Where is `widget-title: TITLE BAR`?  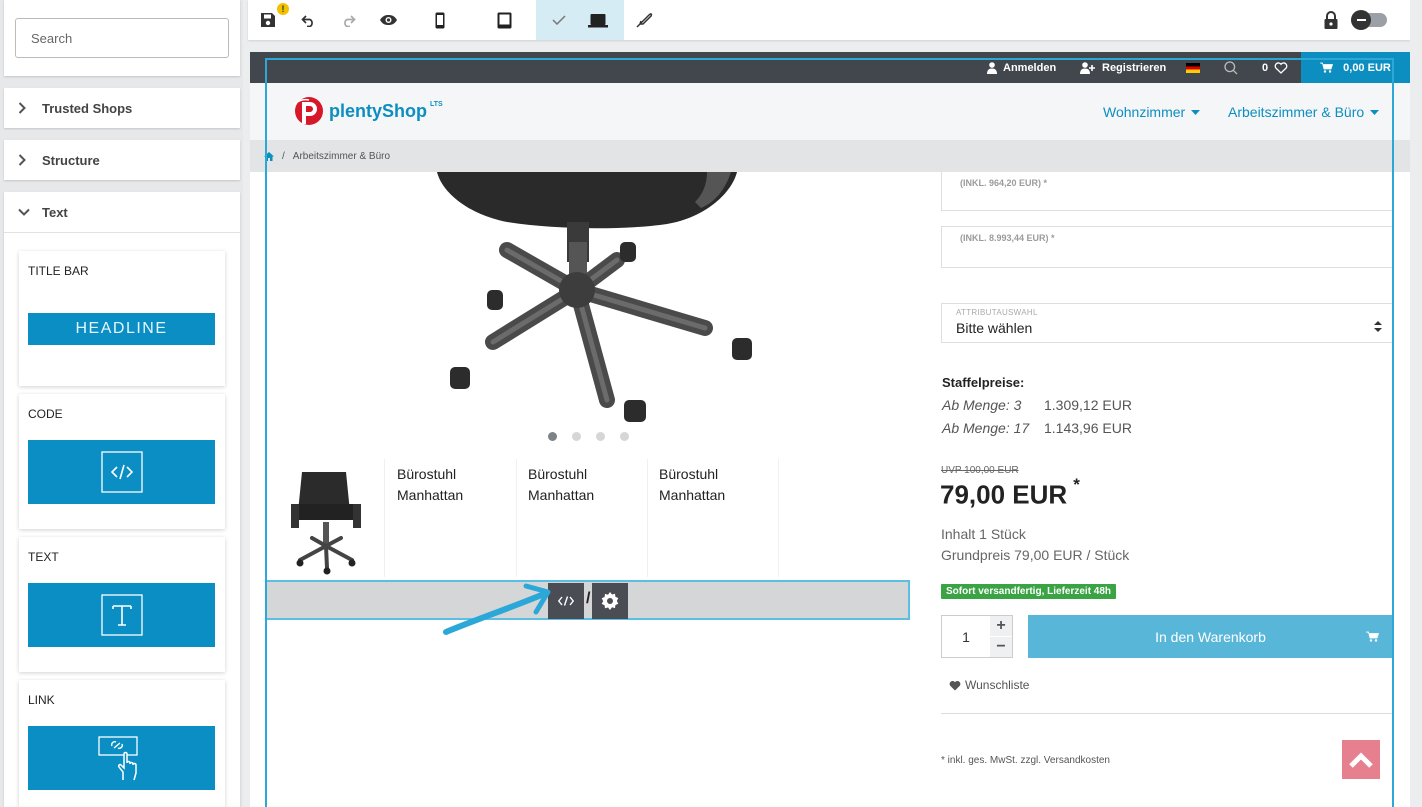 widget-title: TITLE BAR is located at coordinates (58, 271).